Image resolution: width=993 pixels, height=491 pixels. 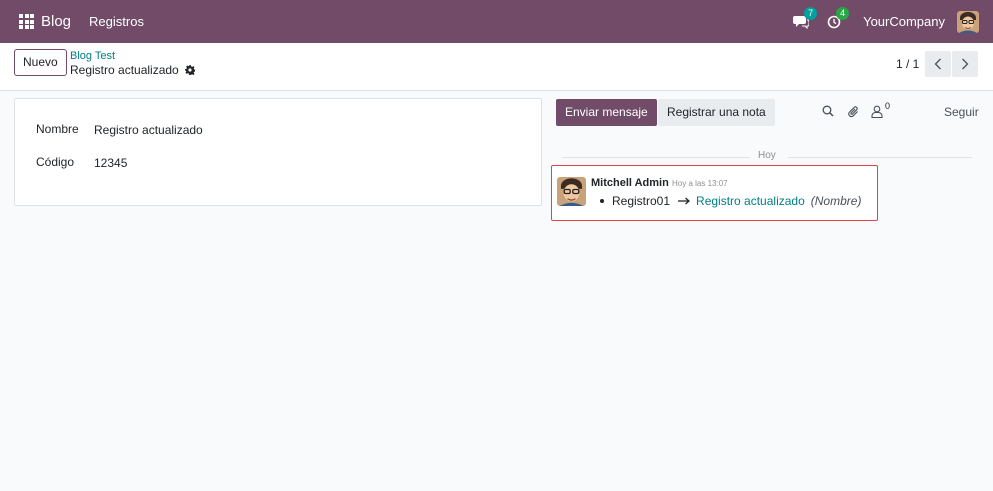 What do you see at coordinates (56, 21) in the screenshot?
I see `app-brand: Blog` at bounding box center [56, 21].